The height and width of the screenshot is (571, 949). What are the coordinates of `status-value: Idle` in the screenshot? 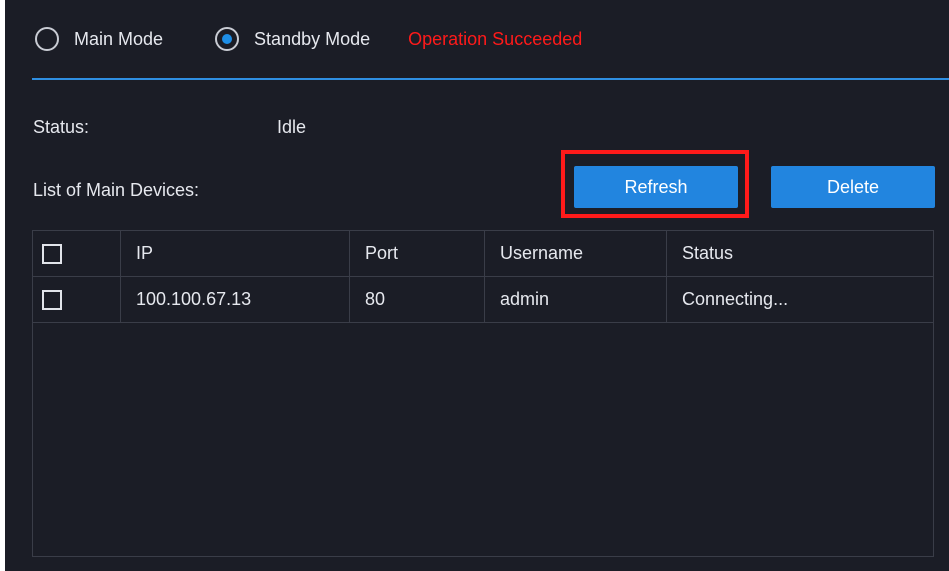 It's located at (292, 127).